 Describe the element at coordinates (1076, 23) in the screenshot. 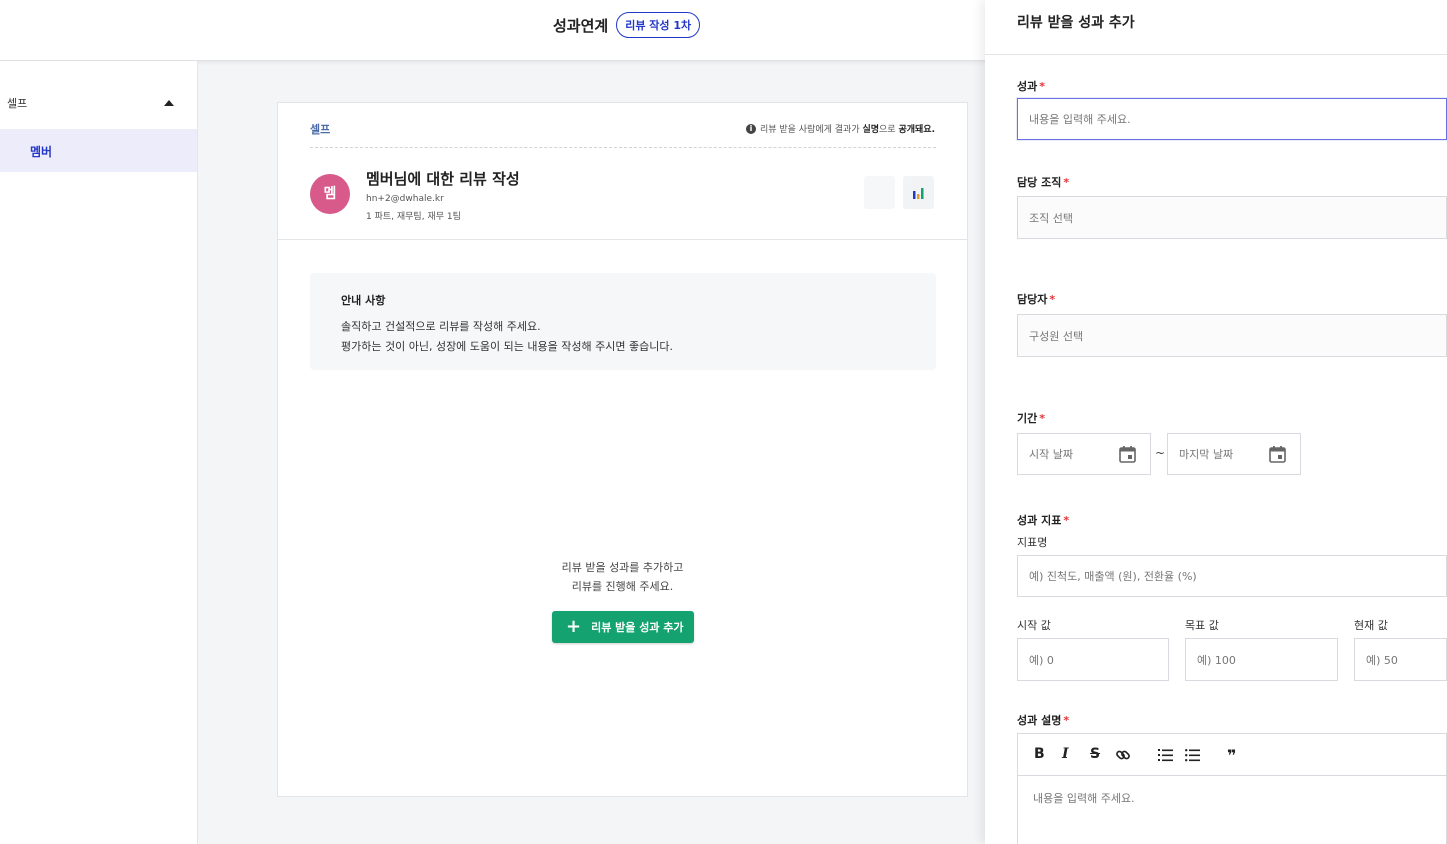

I see `panel-title: 리뷰 받을 성과 추가` at that location.